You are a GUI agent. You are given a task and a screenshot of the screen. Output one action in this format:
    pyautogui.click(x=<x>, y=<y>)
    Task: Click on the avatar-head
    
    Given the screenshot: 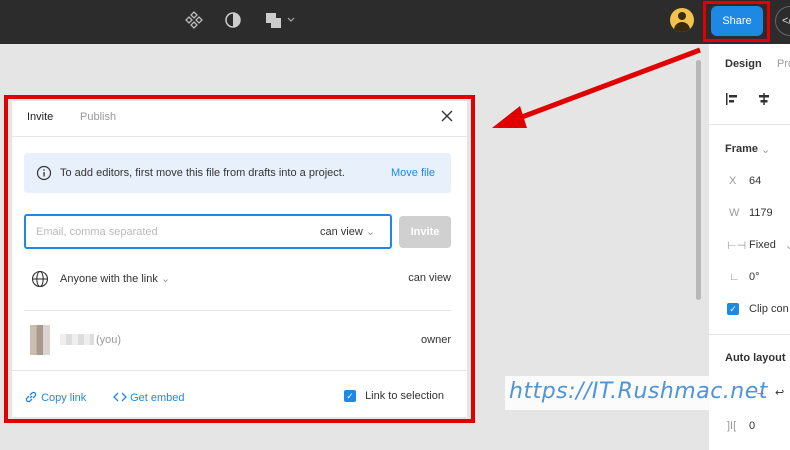 What is the action you would take?
    pyautogui.click(x=682, y=16)
    